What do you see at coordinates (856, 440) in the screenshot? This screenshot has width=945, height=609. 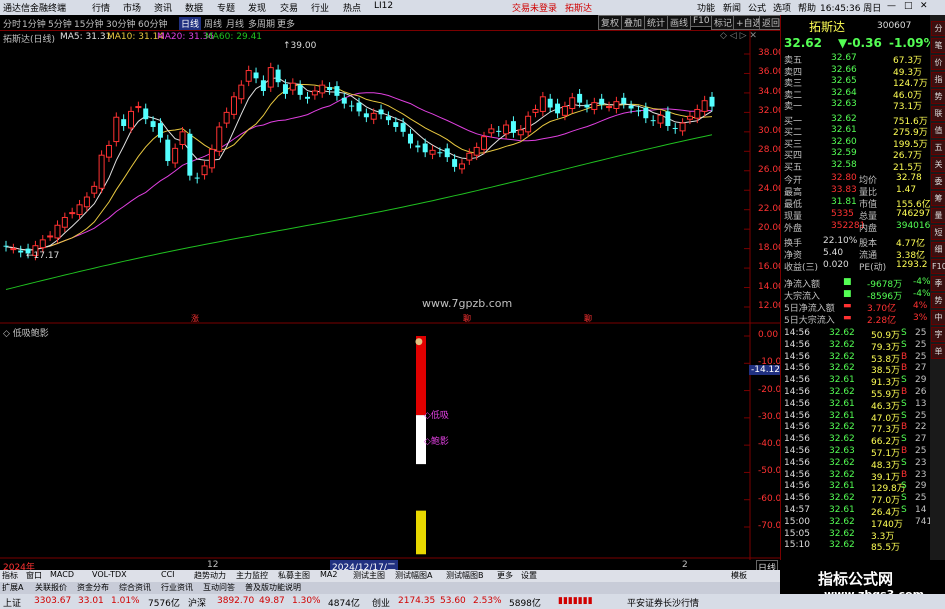 I see `tick-row: 14:56 32.62 66.2万 S 27` at bounding box center [856, 440].